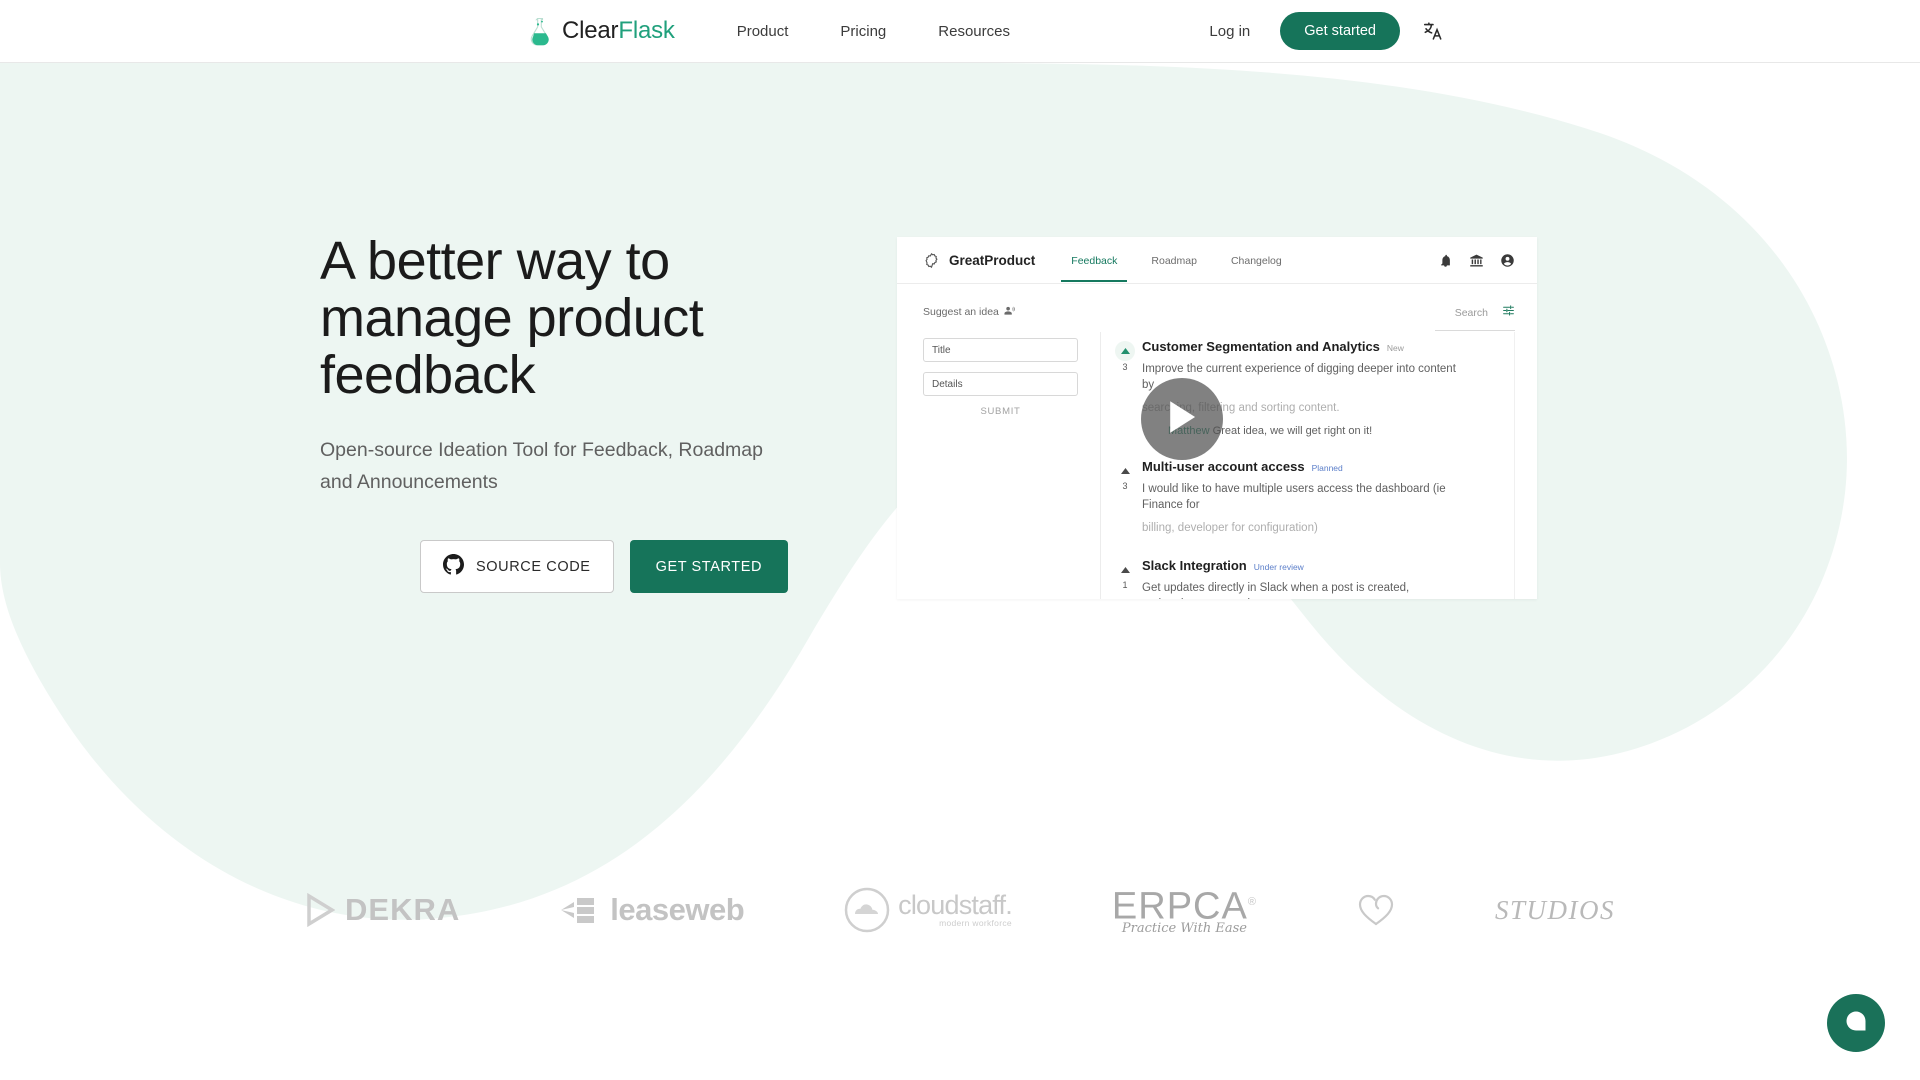  What do you see at coordinates (403, 909) in the screenshot?
I see `logo-dekra-text: DEKRA` at bounding box center [403, 909].